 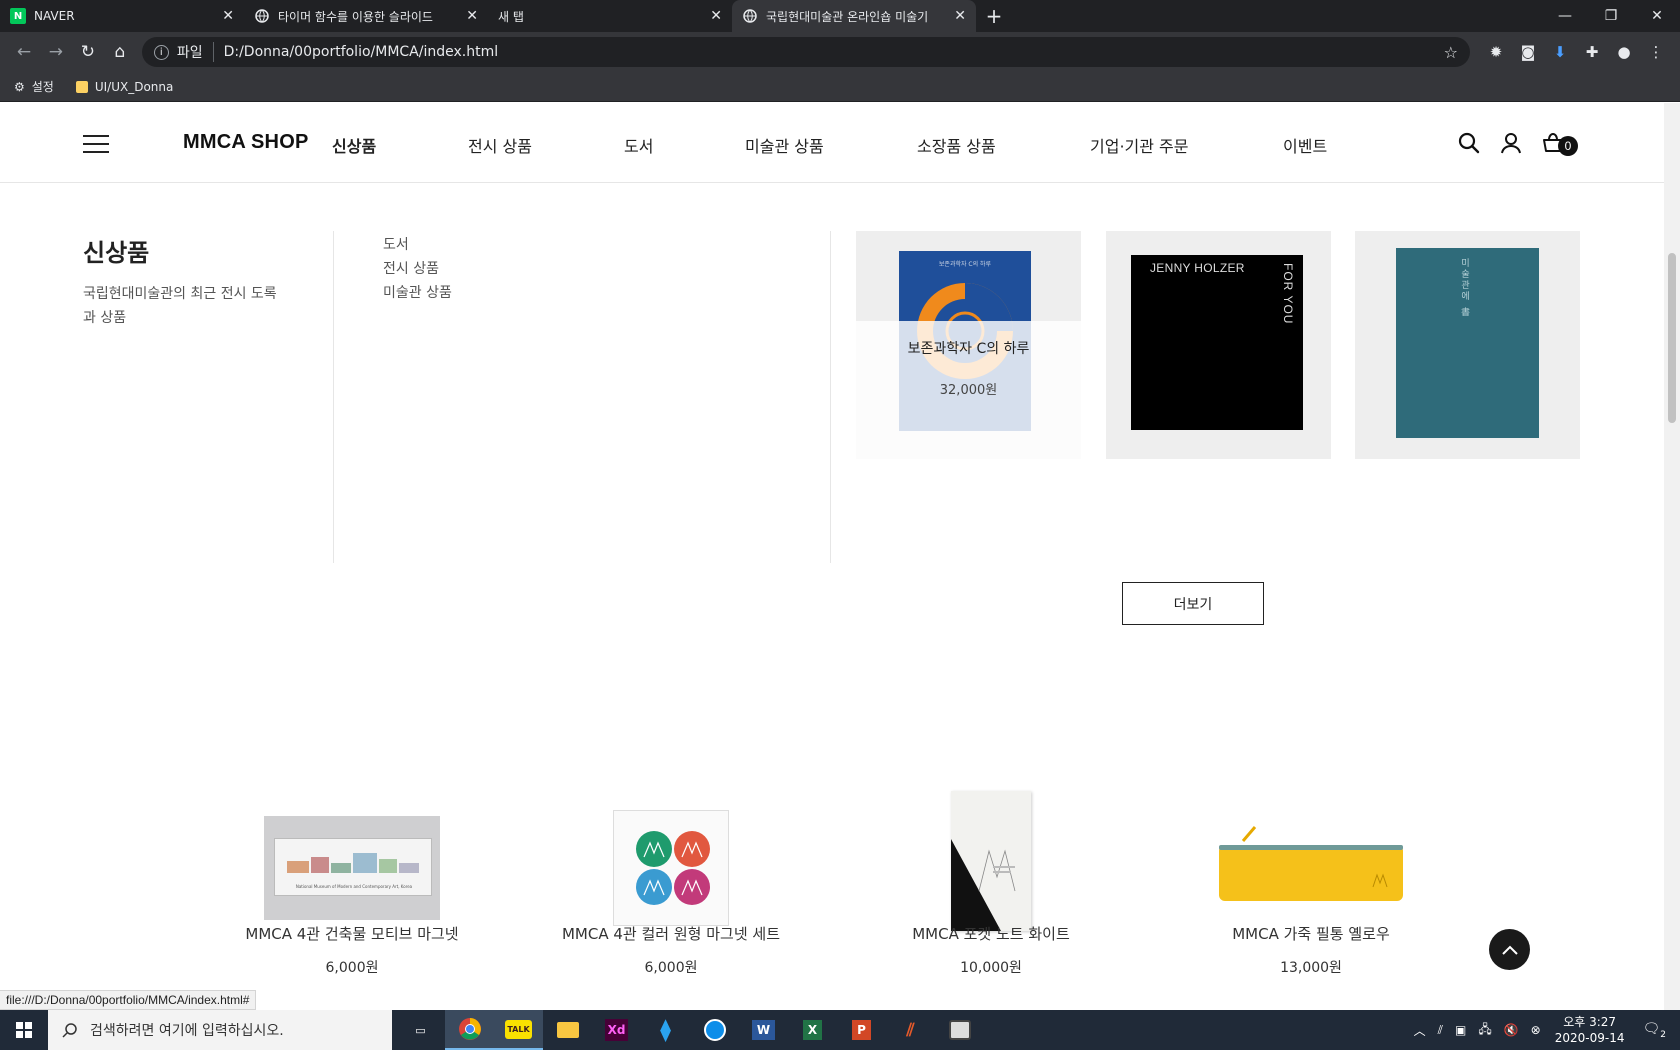 What do you see at coordinates (96, 144) in the screenshot?
I see `hamburger-menu-icon` at bounding box center [96, 144].